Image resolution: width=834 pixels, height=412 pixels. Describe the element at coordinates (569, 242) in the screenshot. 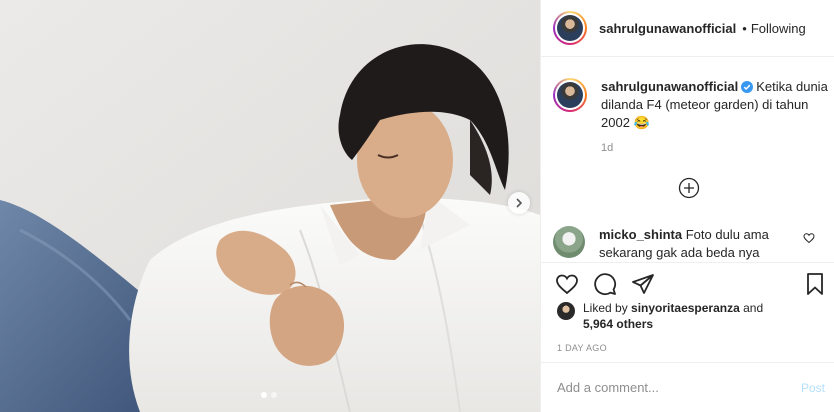

I see `commenter-avatar` at that location.